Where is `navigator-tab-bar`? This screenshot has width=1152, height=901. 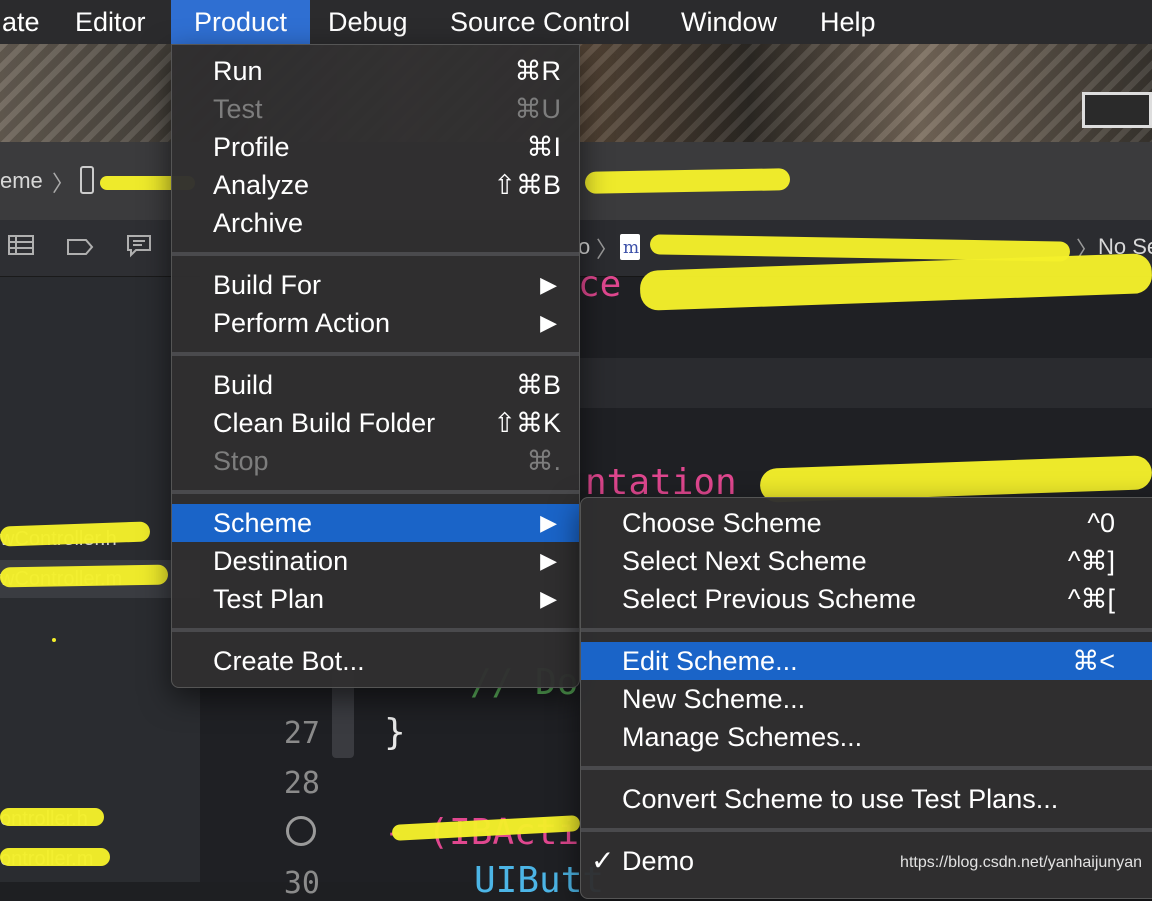
navigator-tab-bar is located at coordinates (100, 248).